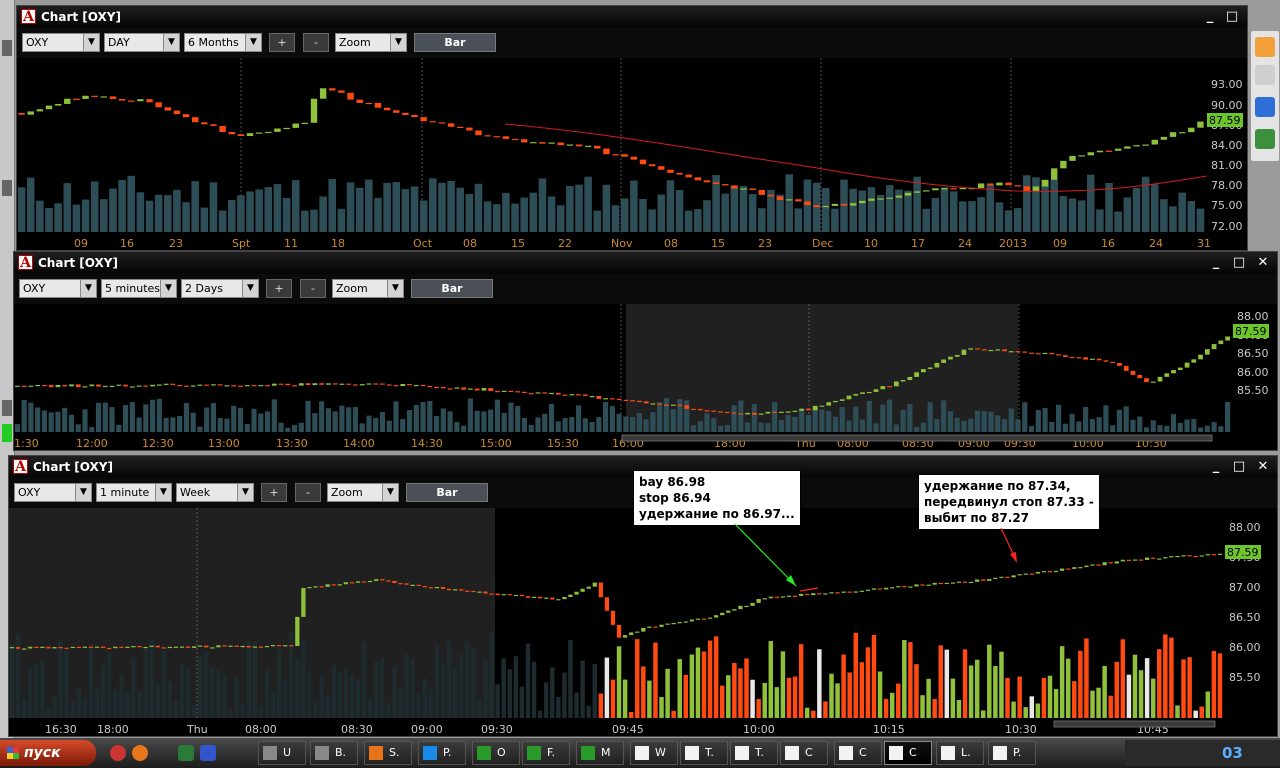 The height and width of the screenshot is (768, 1280). What do you see at coordinates (501, 752) in the screenshot?
I see `taskbar-button-label: O` at bounding box center [501, 752].